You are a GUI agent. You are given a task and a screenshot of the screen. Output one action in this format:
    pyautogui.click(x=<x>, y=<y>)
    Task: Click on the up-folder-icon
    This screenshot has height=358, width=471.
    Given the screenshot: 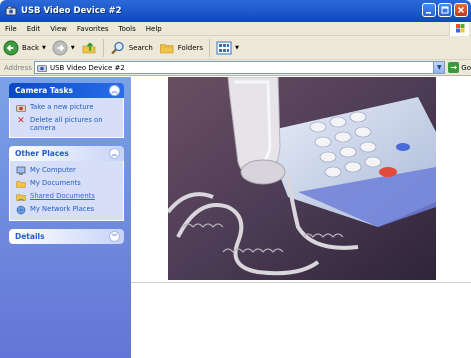 What is the action you would take?
    pyautogui.click(x=89, y=47)
    